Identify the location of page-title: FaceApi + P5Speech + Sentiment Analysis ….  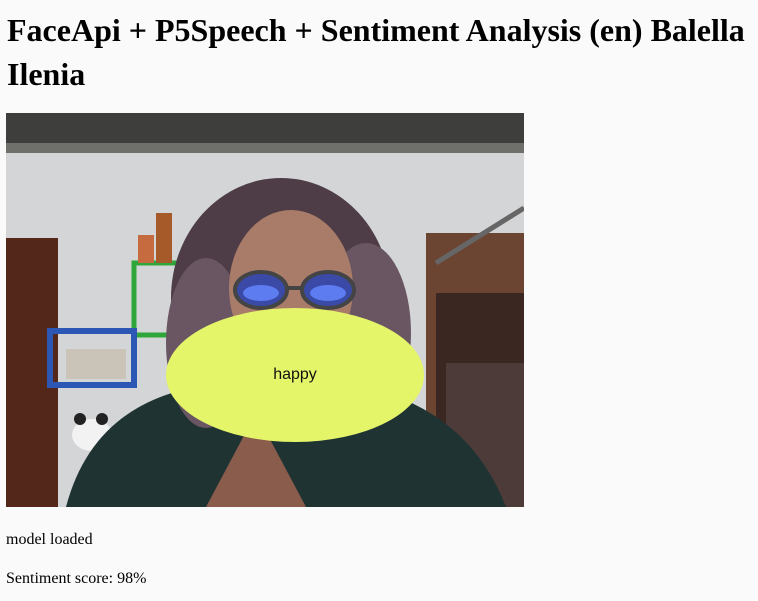
(376, 52).